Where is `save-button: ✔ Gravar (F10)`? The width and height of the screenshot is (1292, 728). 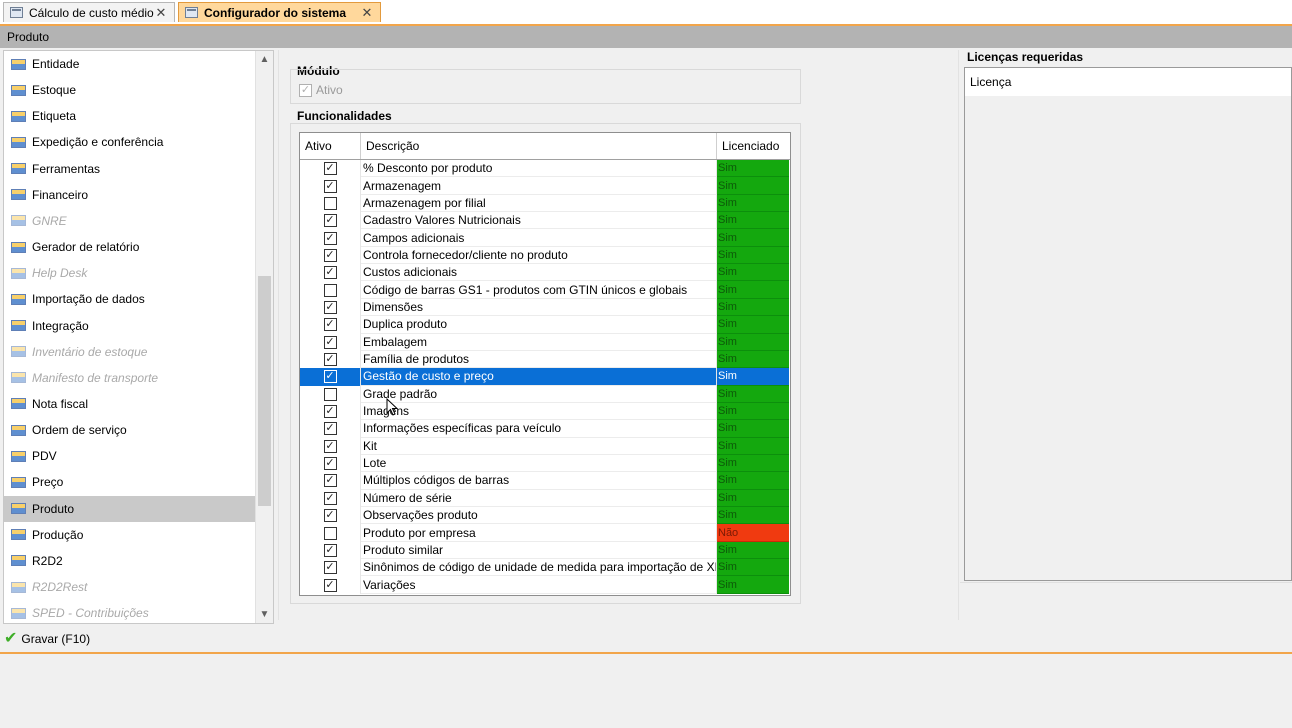 save-button: ✔ Gravar (F10) is located at coordinates (47, 639).